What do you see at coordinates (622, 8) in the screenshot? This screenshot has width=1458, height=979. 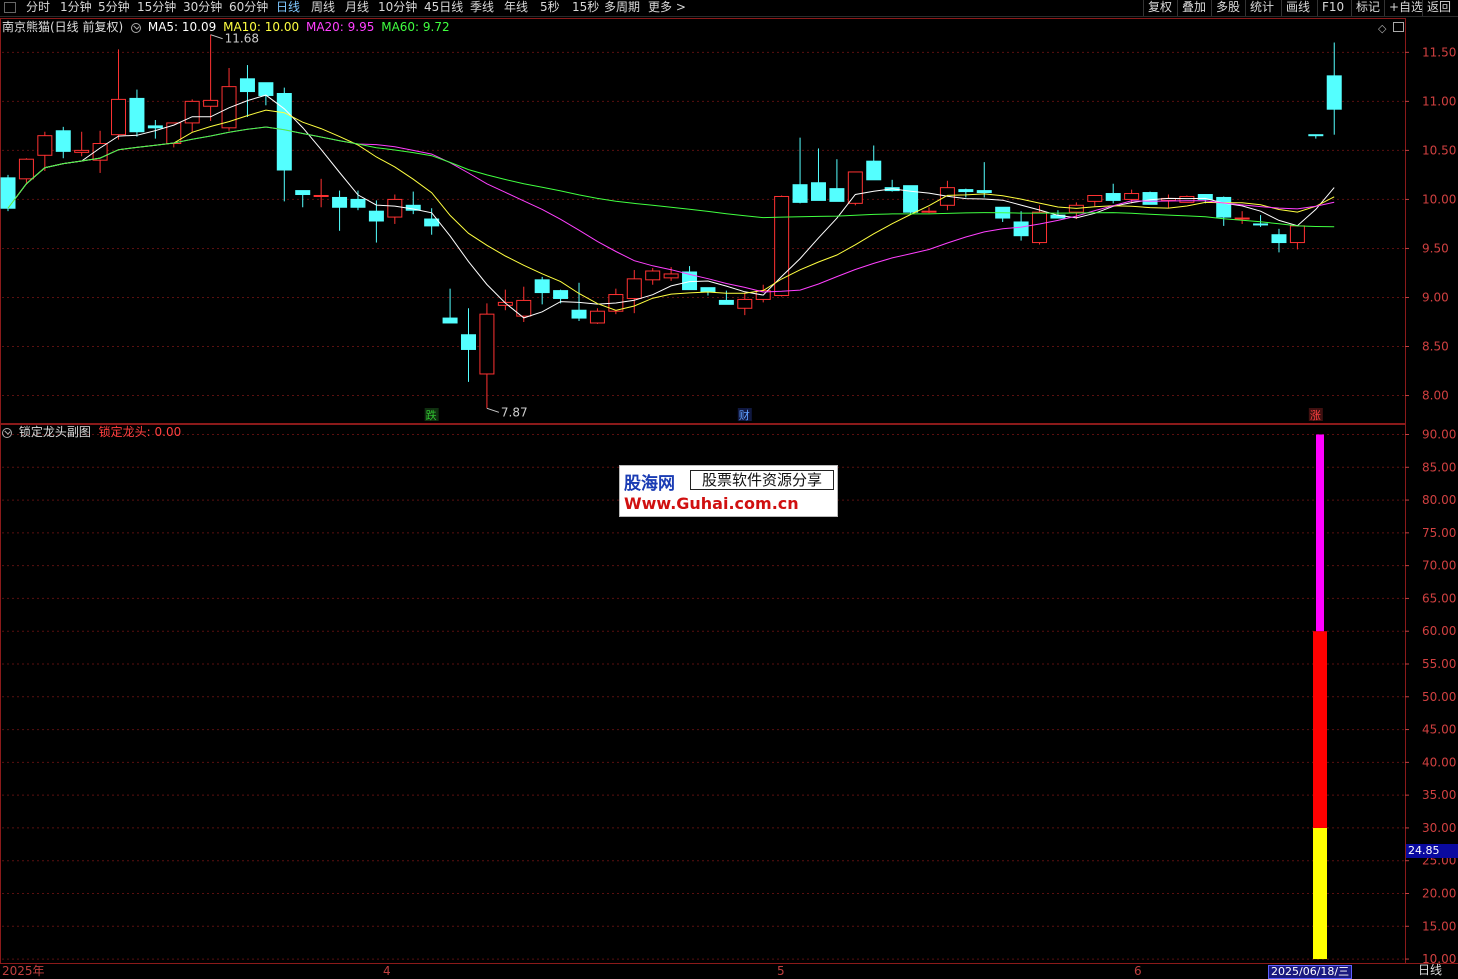 I see `period-tab: 多周期` at bounding box center [622, 8].